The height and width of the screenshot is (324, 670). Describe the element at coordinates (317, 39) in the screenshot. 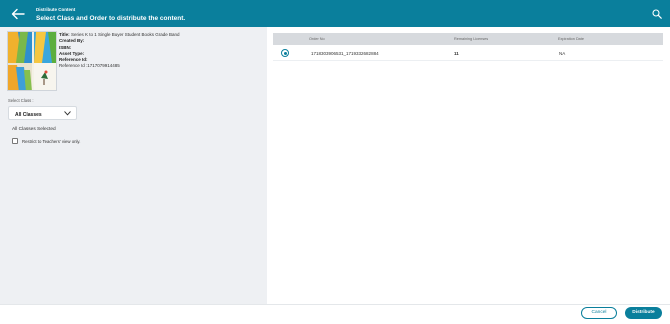

I see `column-order-no: Order No` at that location.